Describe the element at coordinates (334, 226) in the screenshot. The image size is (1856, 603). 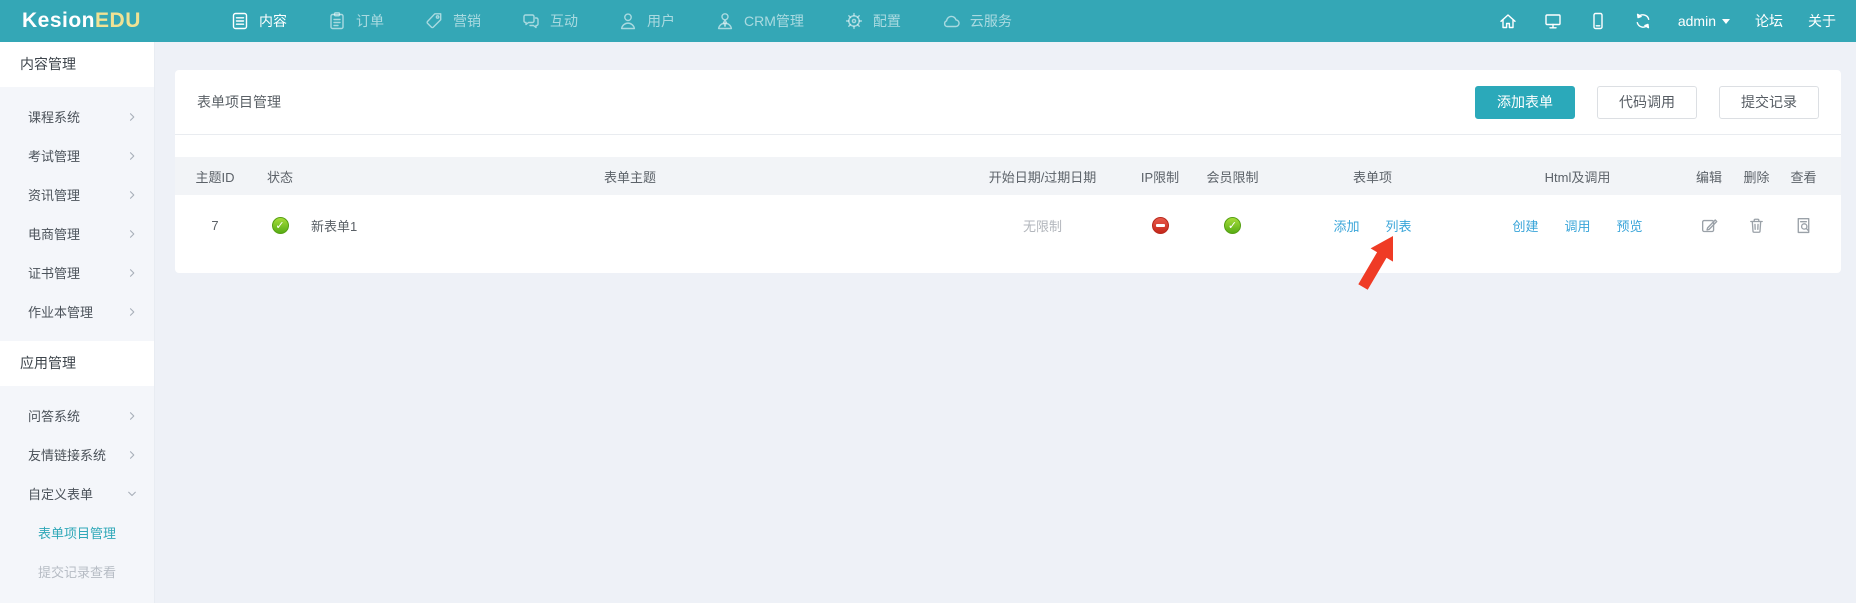
I see `form-subject: 新表单1` at that location.